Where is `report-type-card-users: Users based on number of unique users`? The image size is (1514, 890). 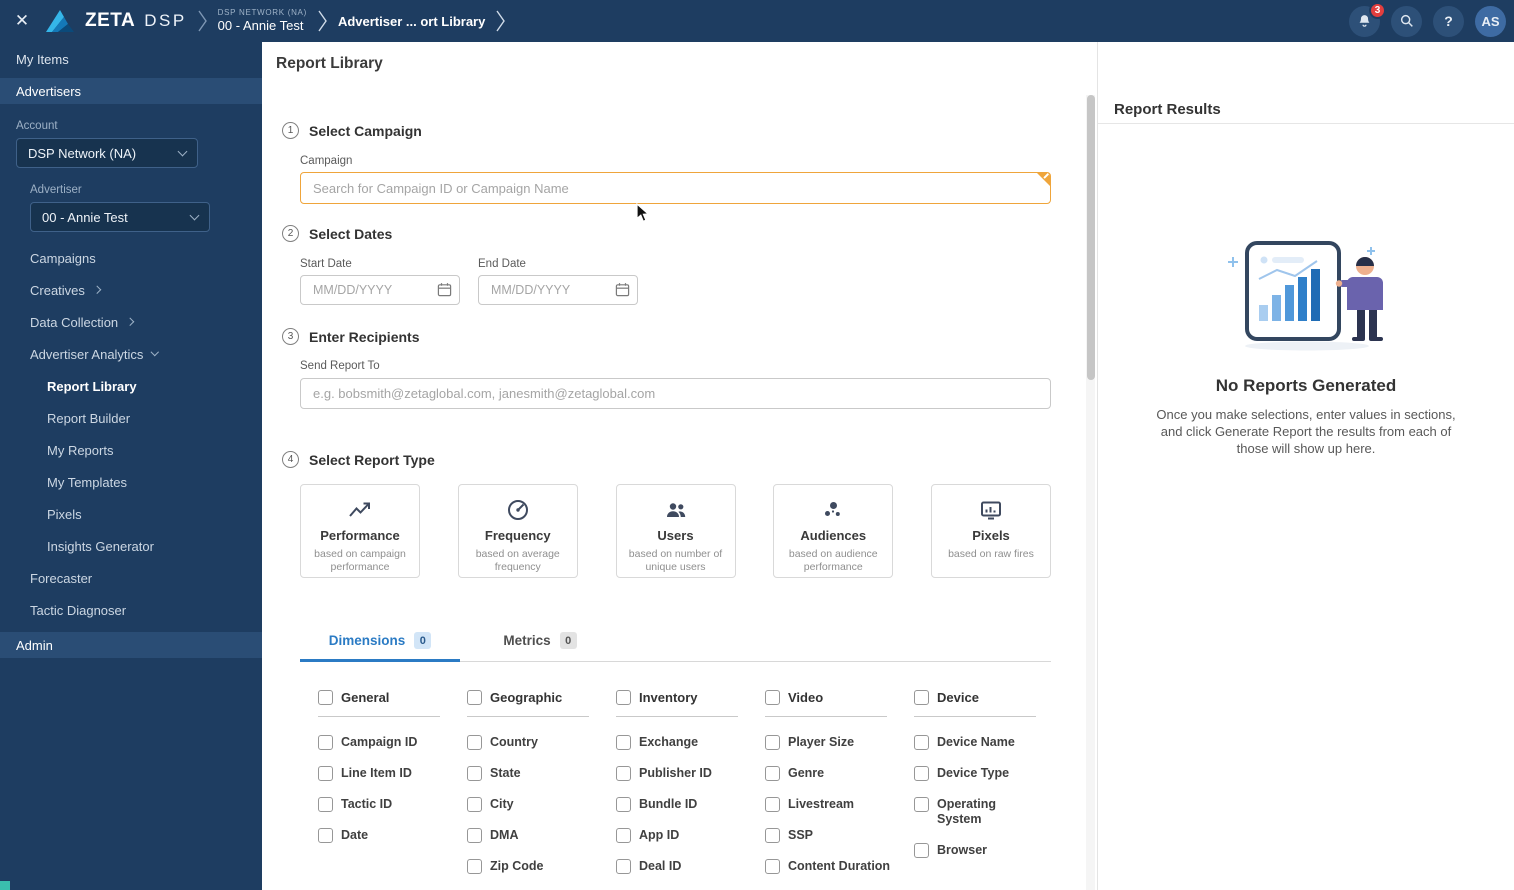
report-type-card-users: Users based on number of unique users is located at coordinates (675, 531).